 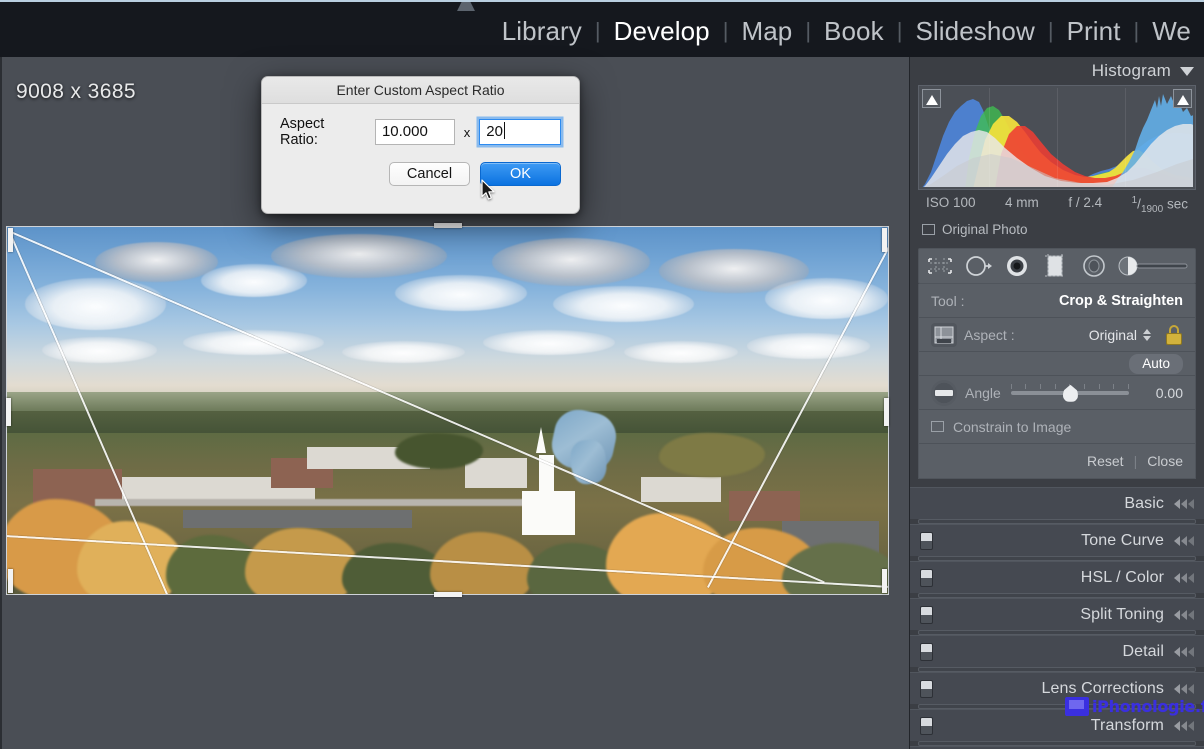 What do you see at coordinates (854, 31) in the screenshot?
I see `module-book: Book` at bounding box center [854, 31].